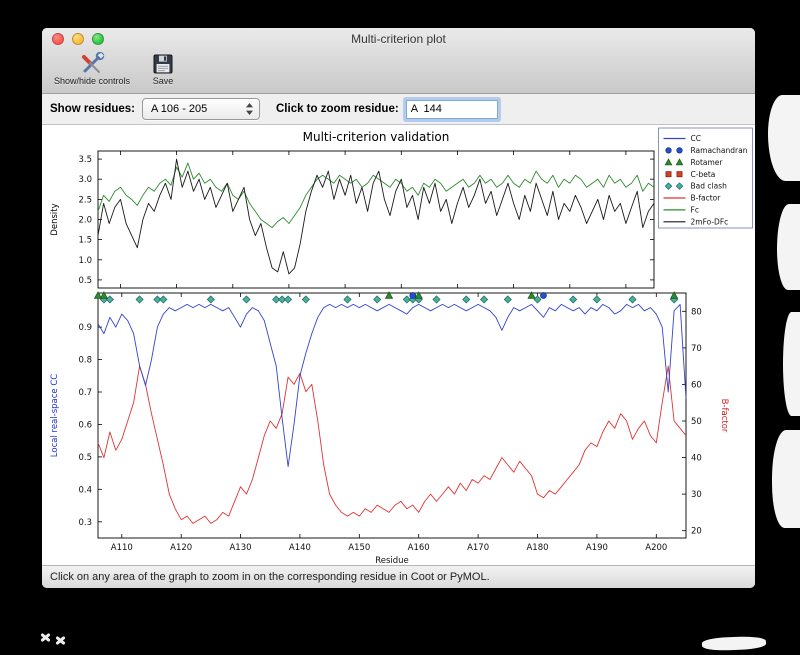 This screenshot has height=655, width=800. What do you see at coordinates (719, 150) in the screenshot?
I see `svg-text: Ramachandran` at bounding box center [719, 150].